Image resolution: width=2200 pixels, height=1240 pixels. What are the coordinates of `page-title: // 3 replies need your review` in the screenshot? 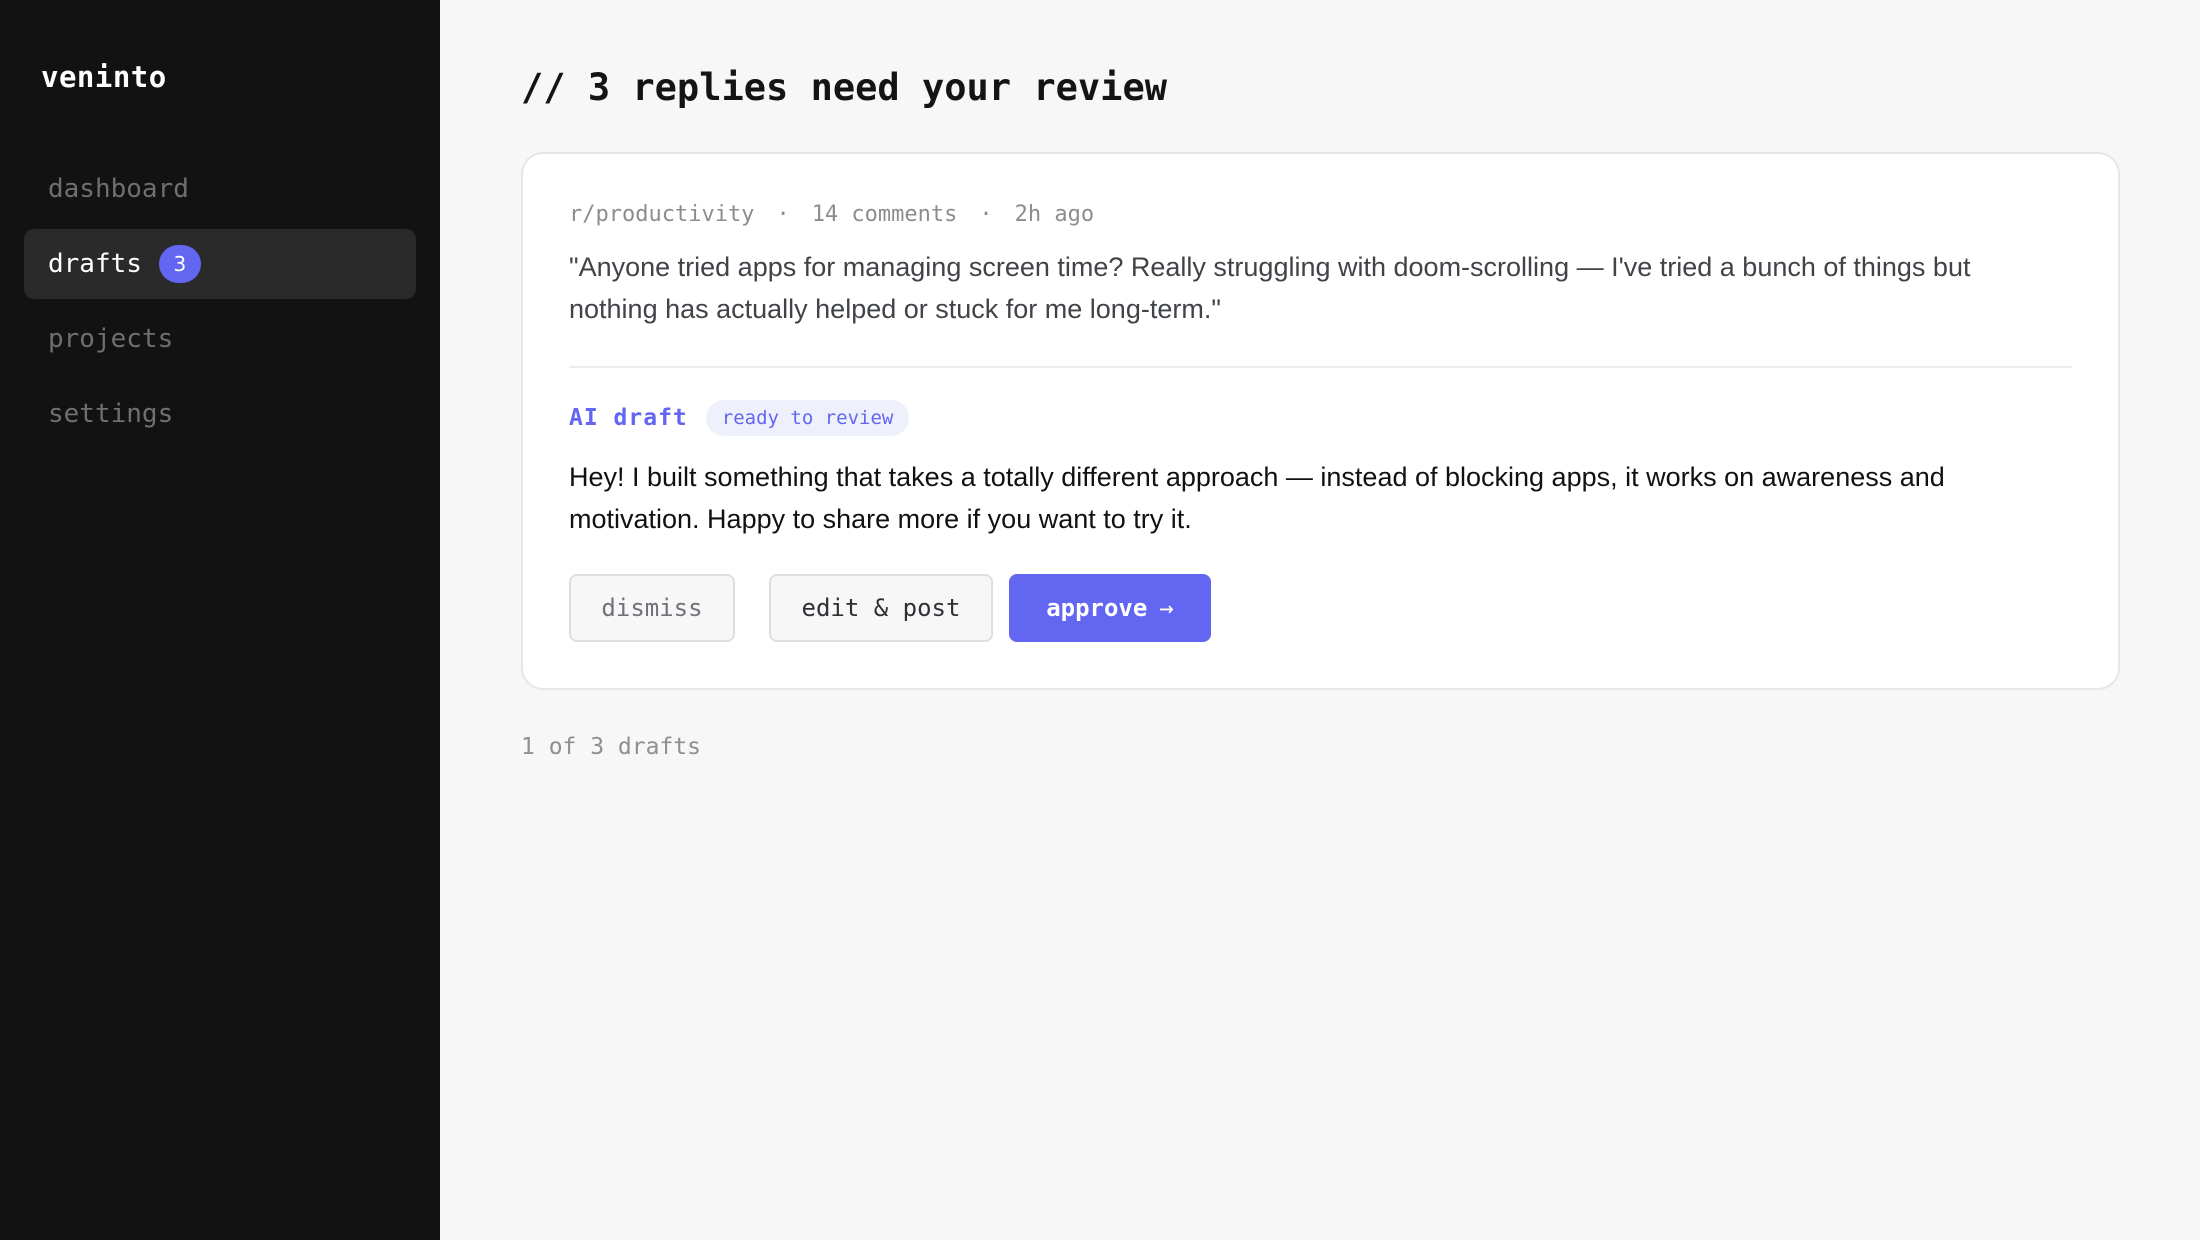 It's located at (844, 87).